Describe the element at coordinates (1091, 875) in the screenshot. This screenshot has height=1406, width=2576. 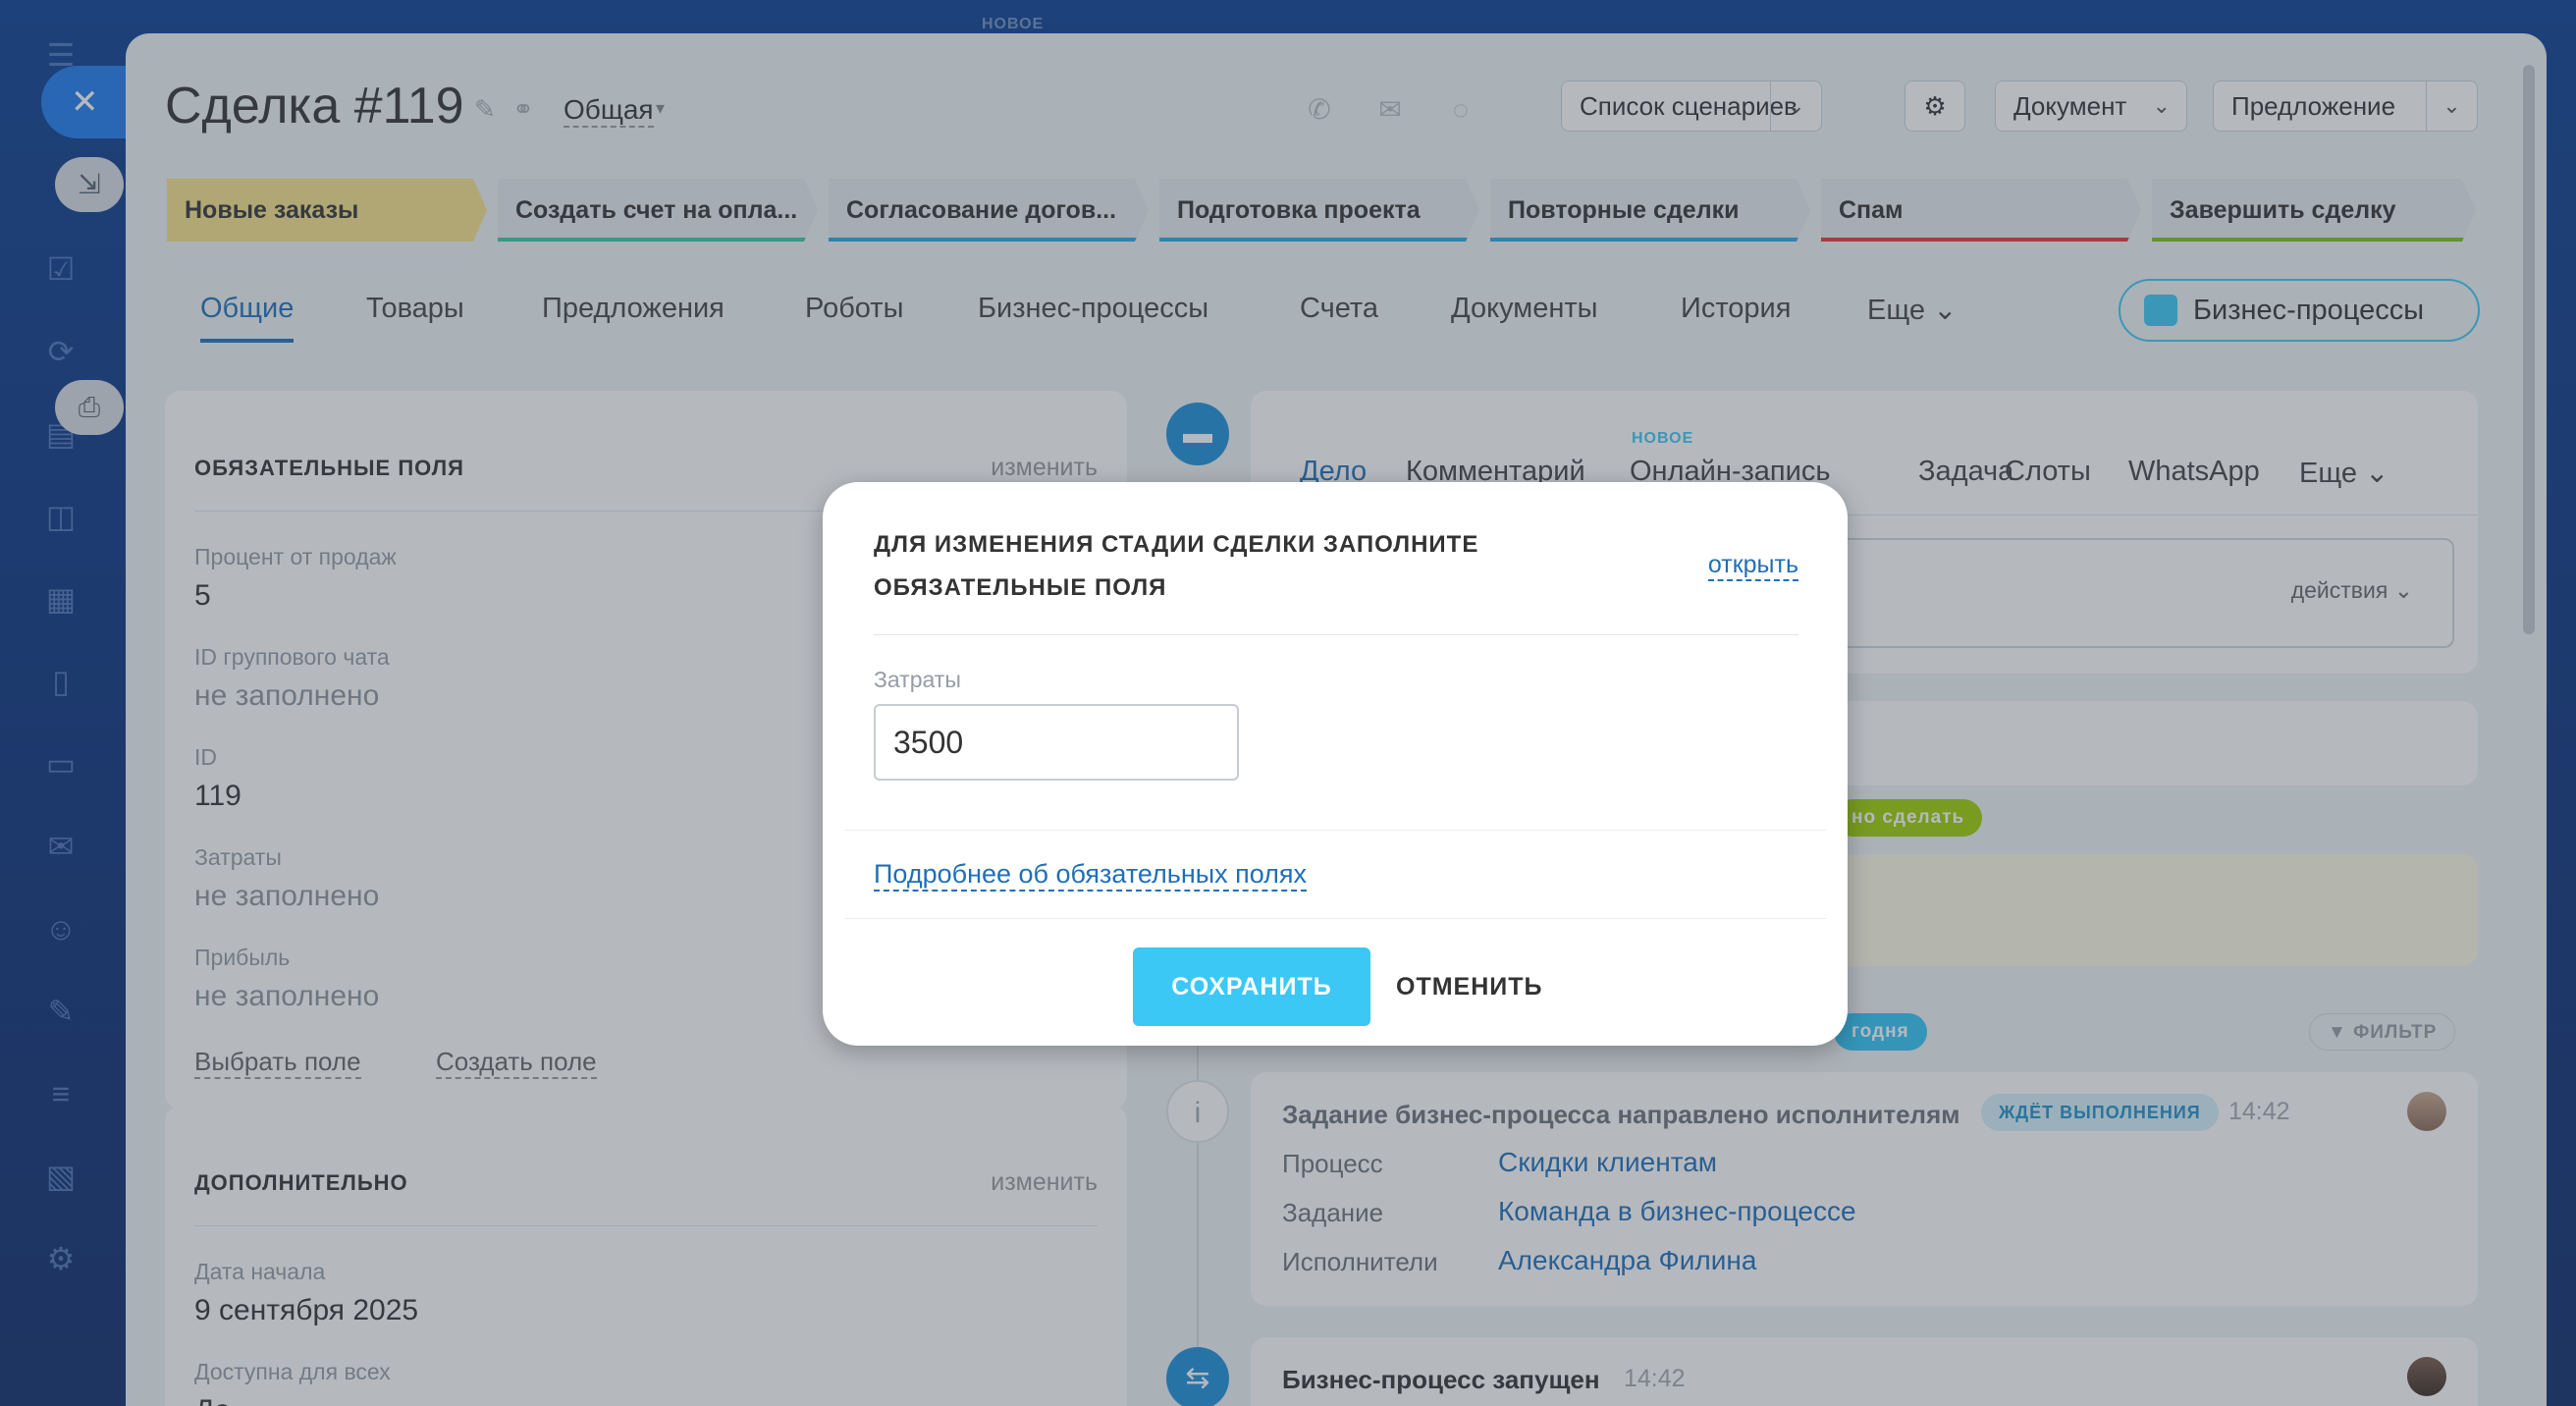
I see `learn-more-link: Подробнее об обязательных полях` at that location.